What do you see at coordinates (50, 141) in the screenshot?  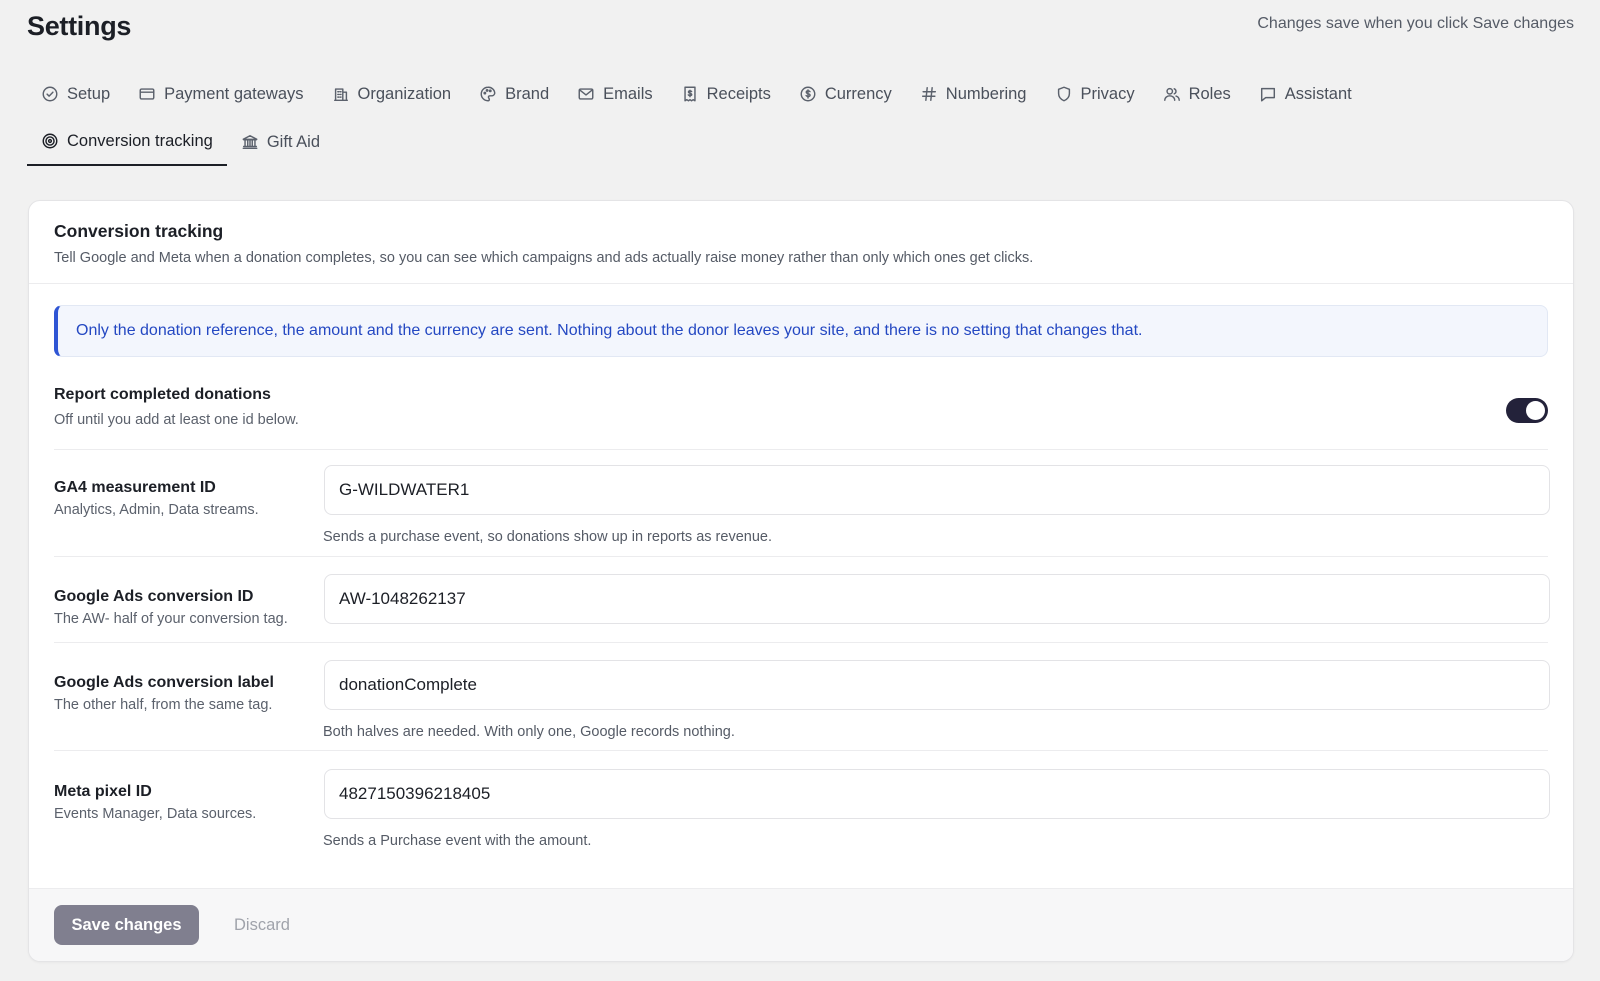 I see `target-icon` at bounding box center [50, 141].